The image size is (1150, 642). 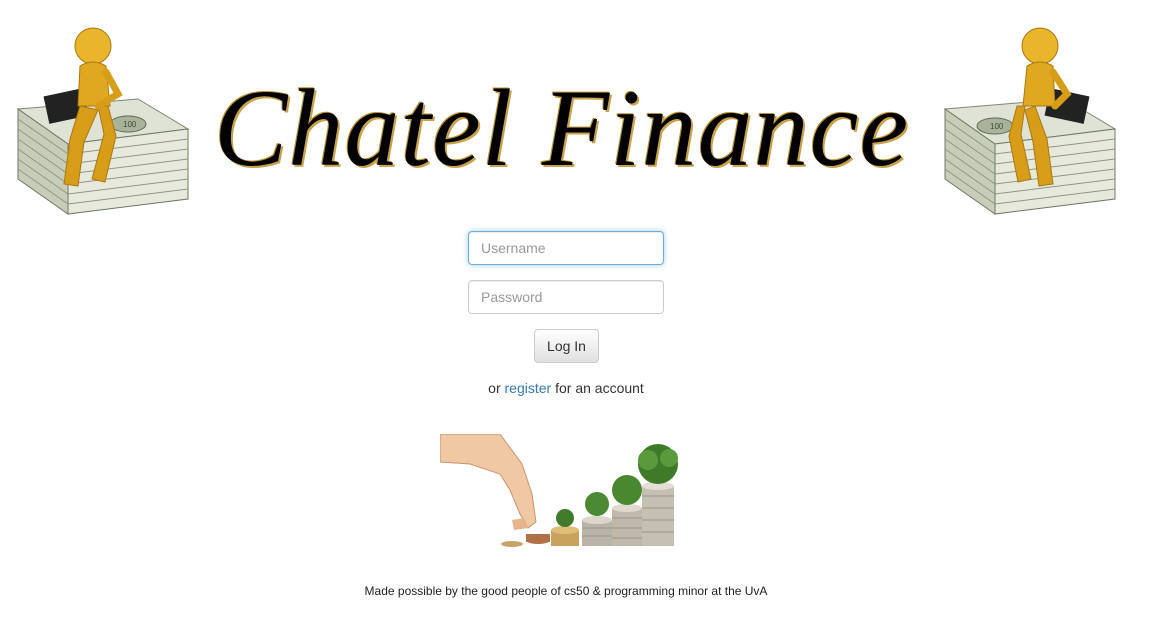 I want to click on password-input, so click(x=566, y=297).